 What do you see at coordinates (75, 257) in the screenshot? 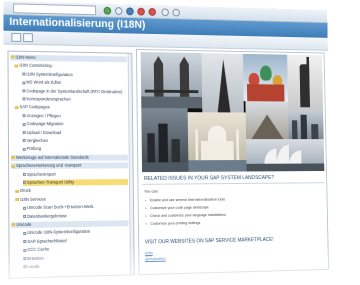
I see `tree-node: Ersetzen` at bounding box center [75, 257].